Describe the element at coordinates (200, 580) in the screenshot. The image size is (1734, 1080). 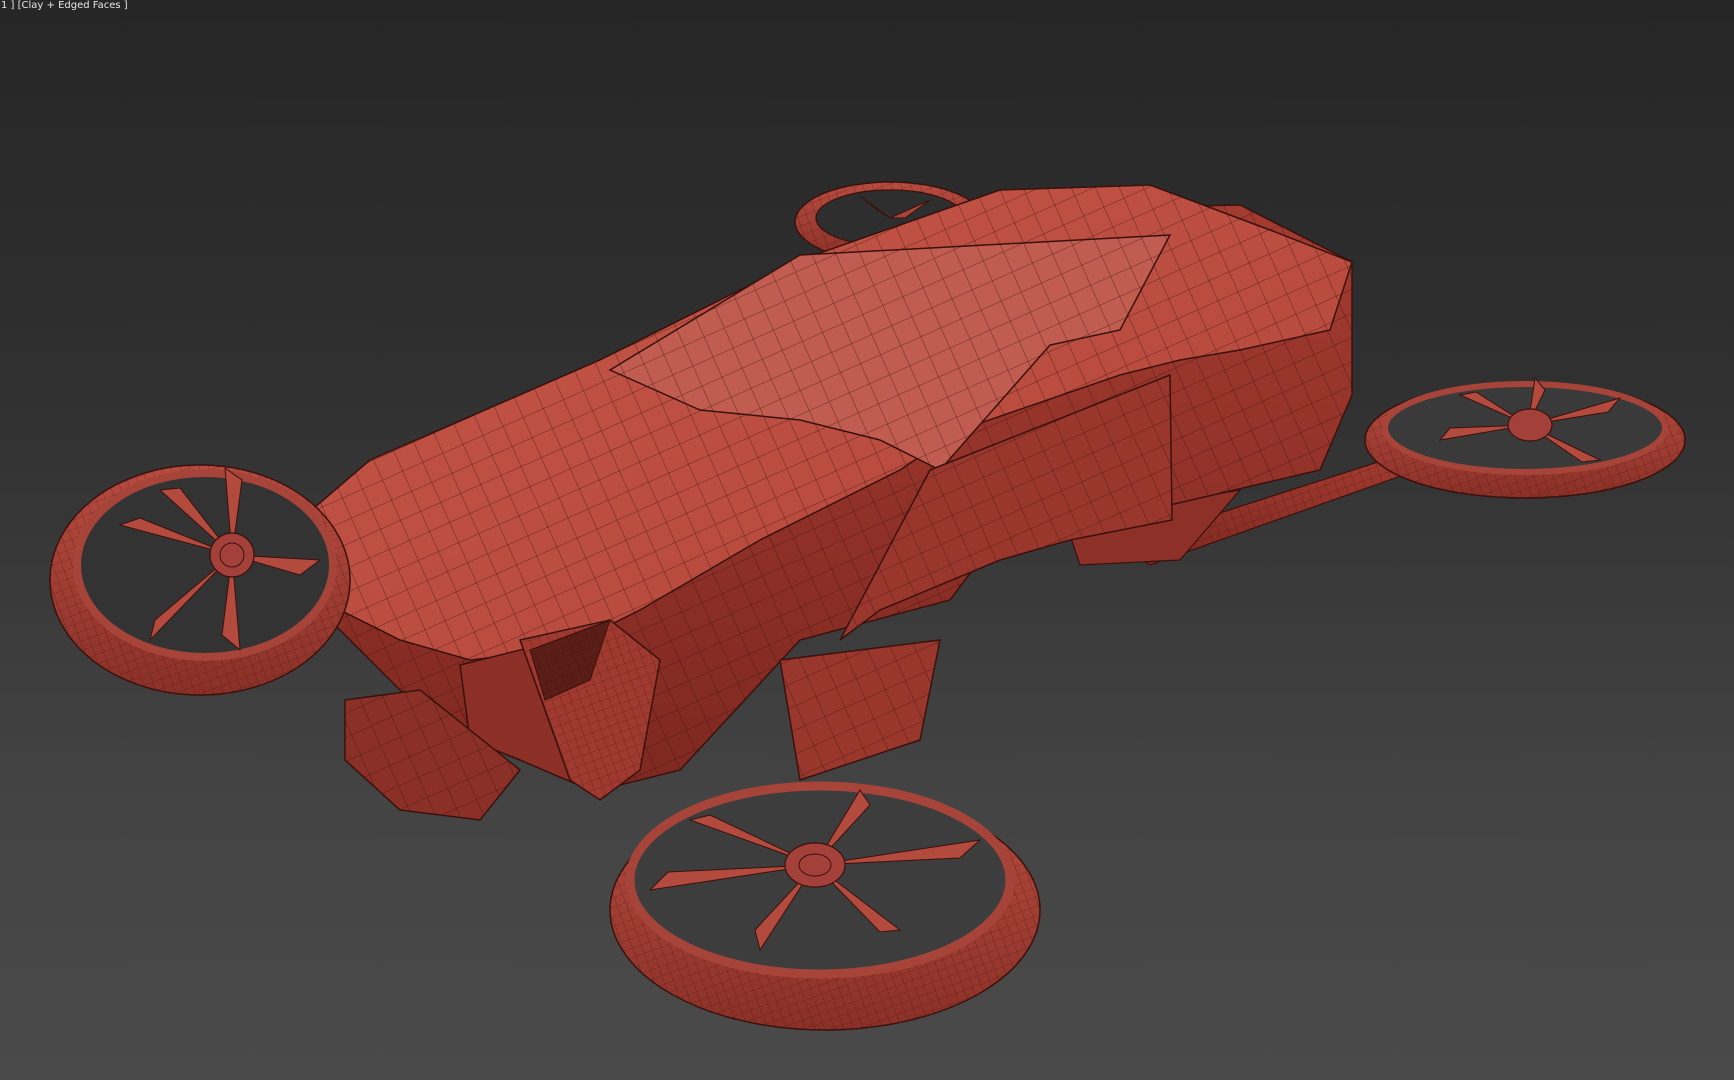
I see `front-left-fan` at that location.